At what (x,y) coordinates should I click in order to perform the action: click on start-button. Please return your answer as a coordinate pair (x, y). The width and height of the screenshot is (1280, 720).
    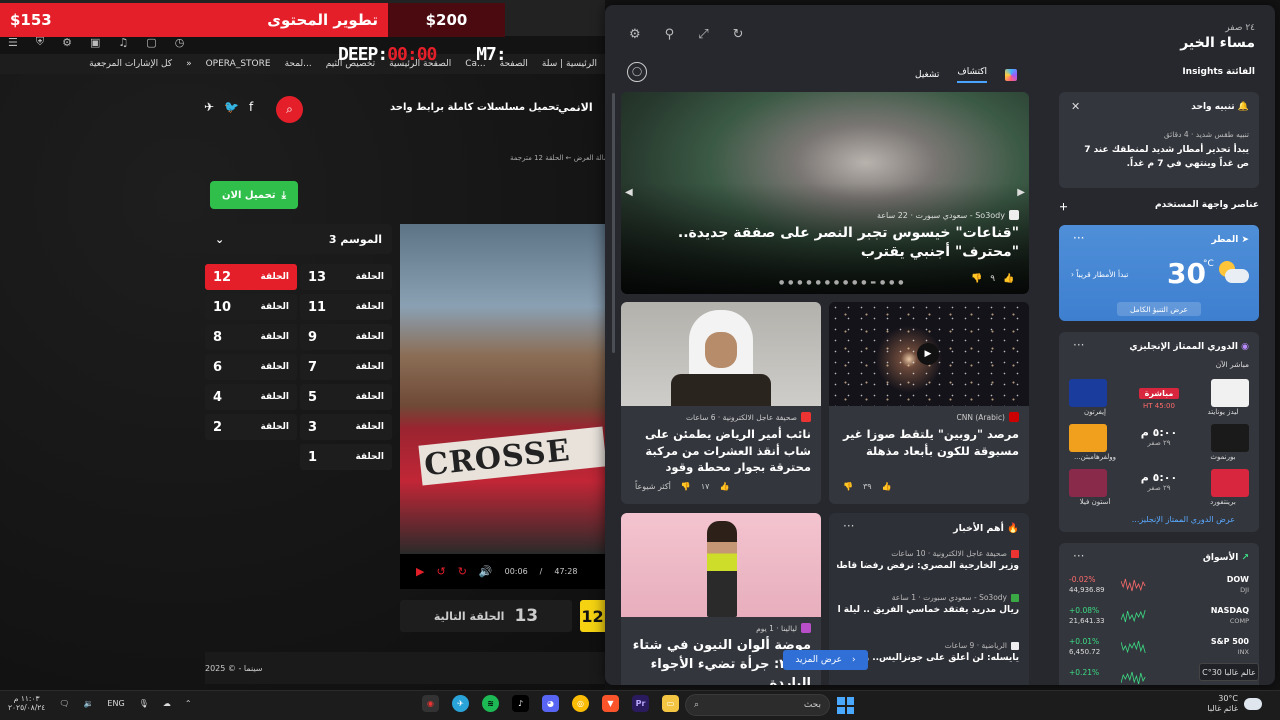
    Looking at the image, I should click on (845, 705).